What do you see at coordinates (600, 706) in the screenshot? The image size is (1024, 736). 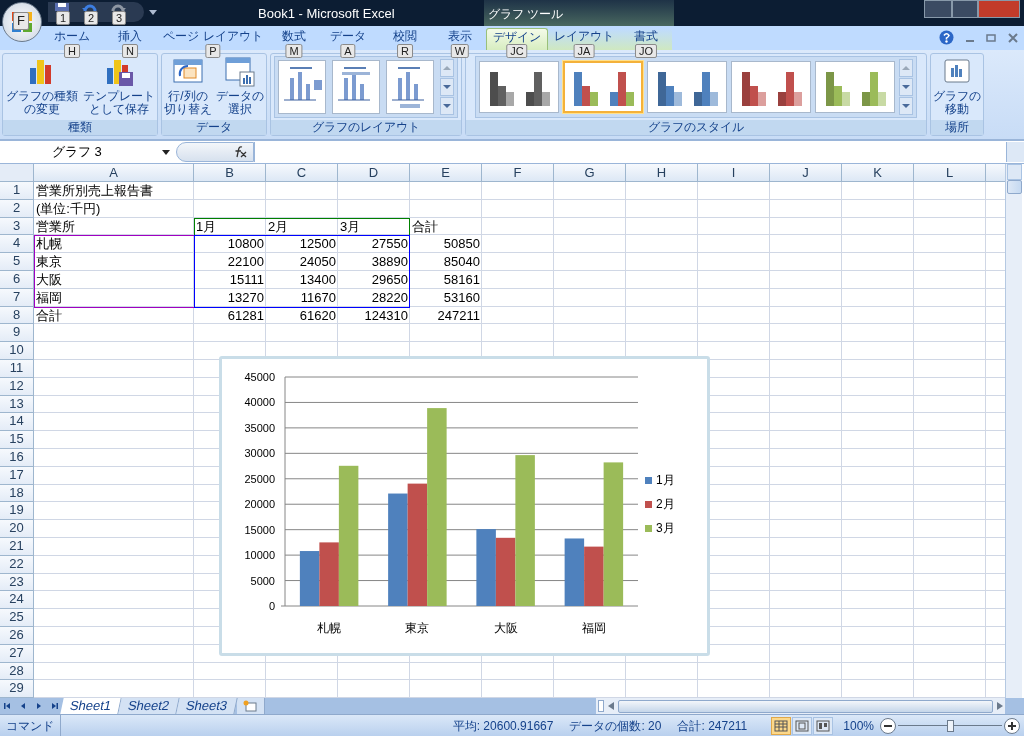 I see `split-handle` at bounding box center [600, 706].